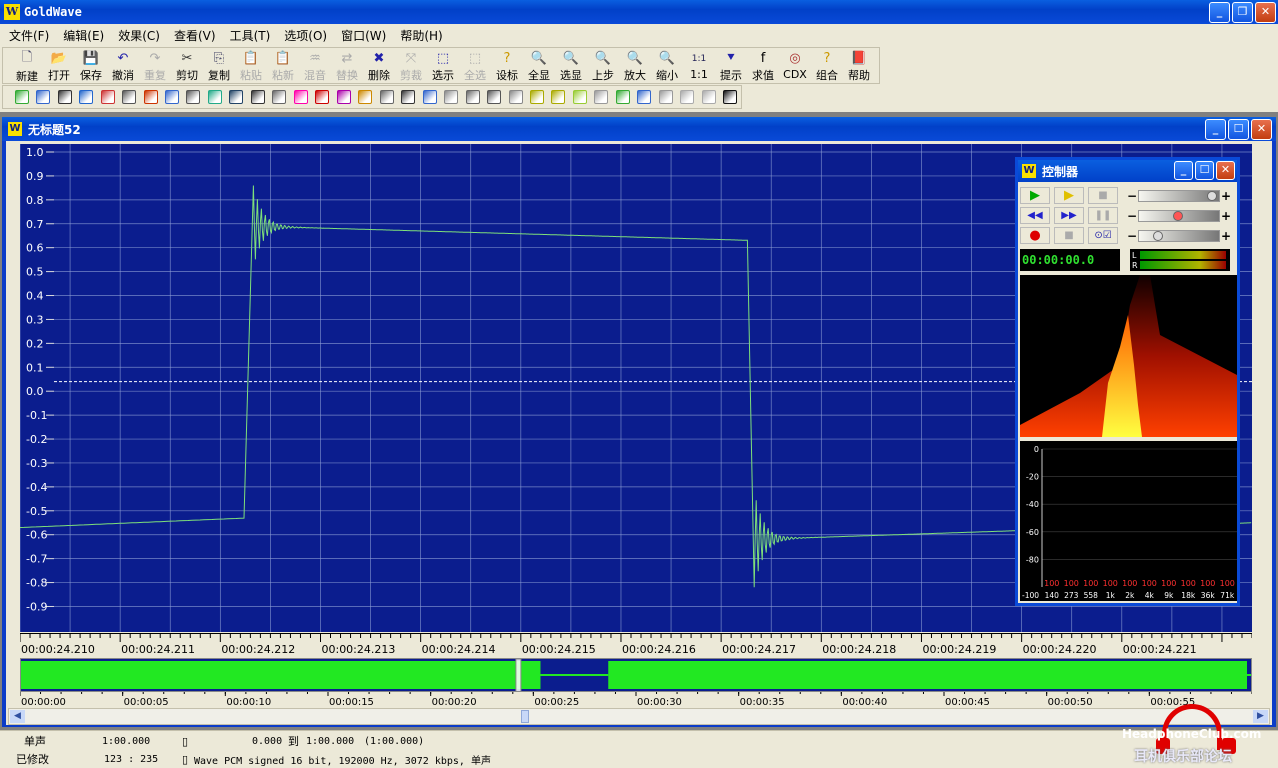 The height and width of the screenshot is (768, 1278). I want to click on toolbar-button-24: ◎ CDX, so click(795, 65).